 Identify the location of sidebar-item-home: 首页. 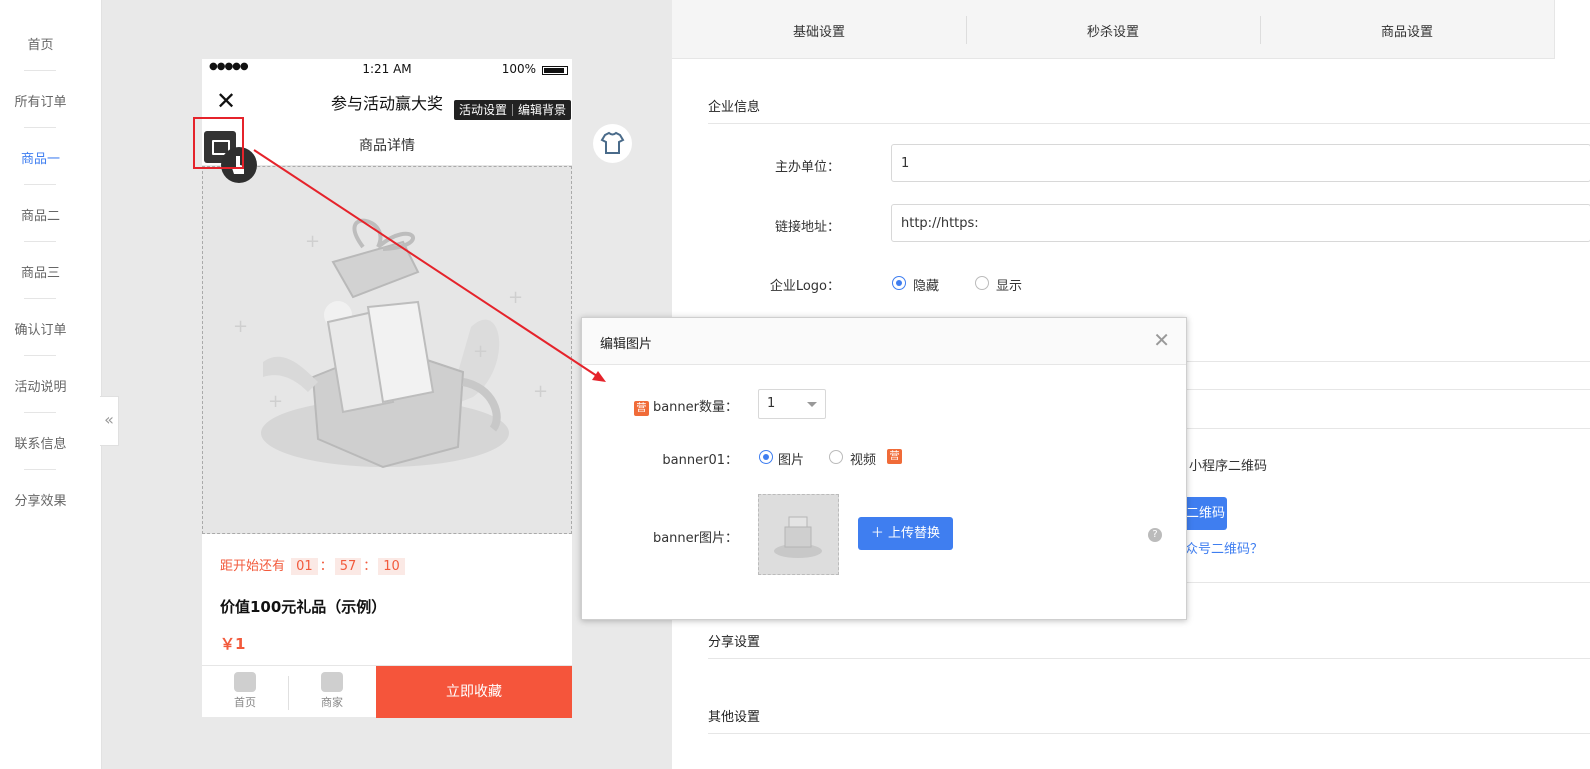
(40, 43).